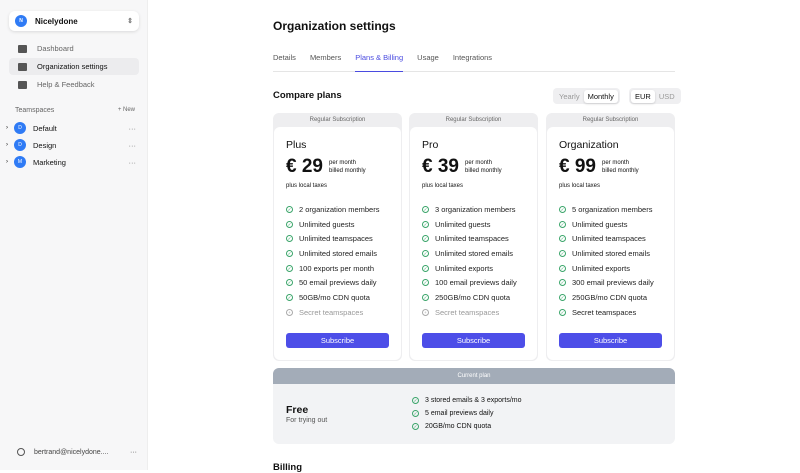 This screenshot has height=473, width=800. What do you see at coordinates (451, 426) in the screenshot?
I see `current-feature: ✓ 20GB/mo CDN quota` at bounding box center [451, 426].